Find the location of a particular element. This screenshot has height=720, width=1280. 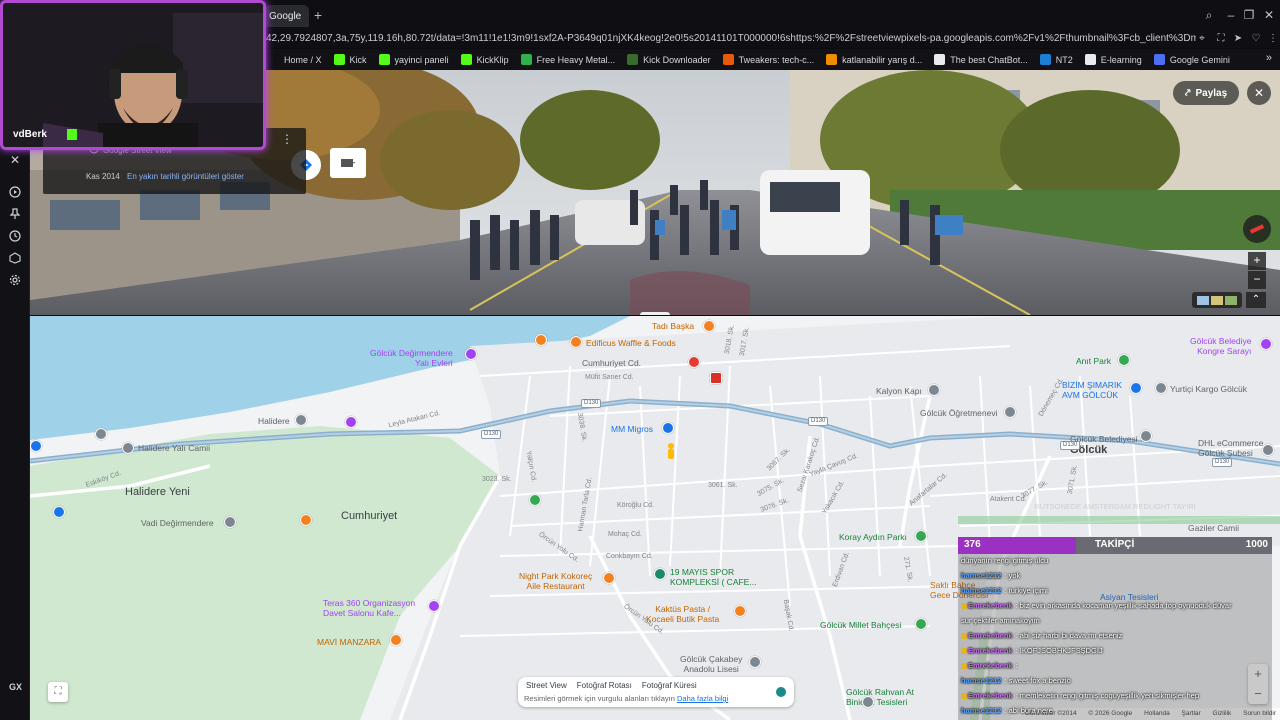

school-icon is located at coordinates (755, 662).